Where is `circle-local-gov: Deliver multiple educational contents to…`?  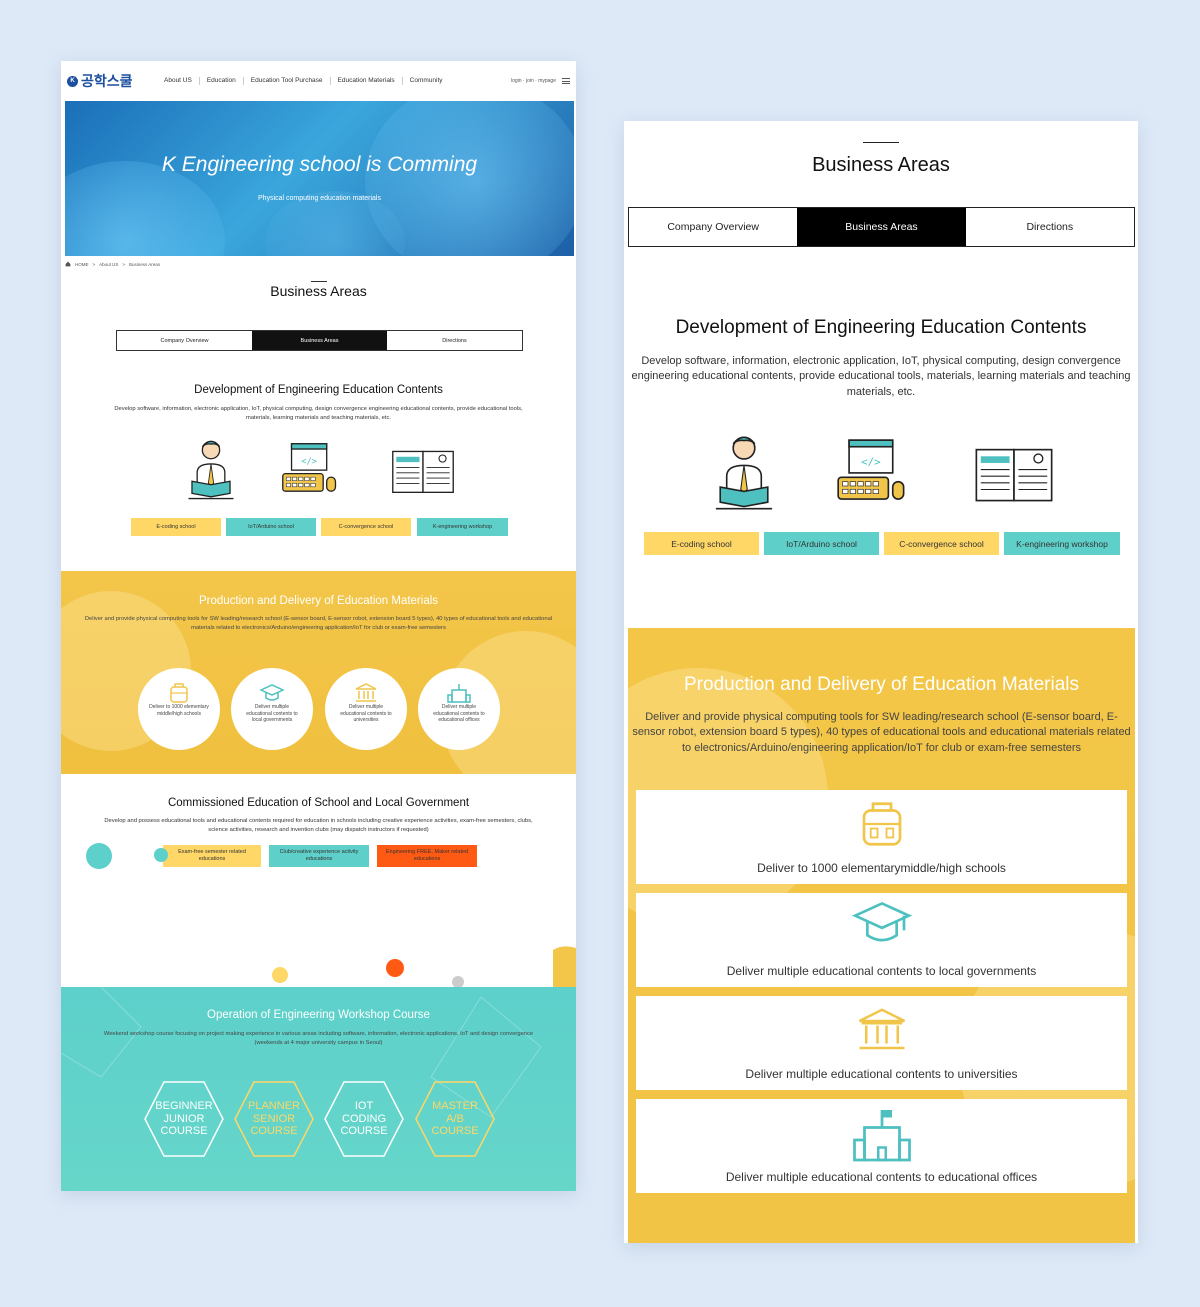 circle-local-gov: Deliver multiple educational contents to… is located at coordinates (272, 709).